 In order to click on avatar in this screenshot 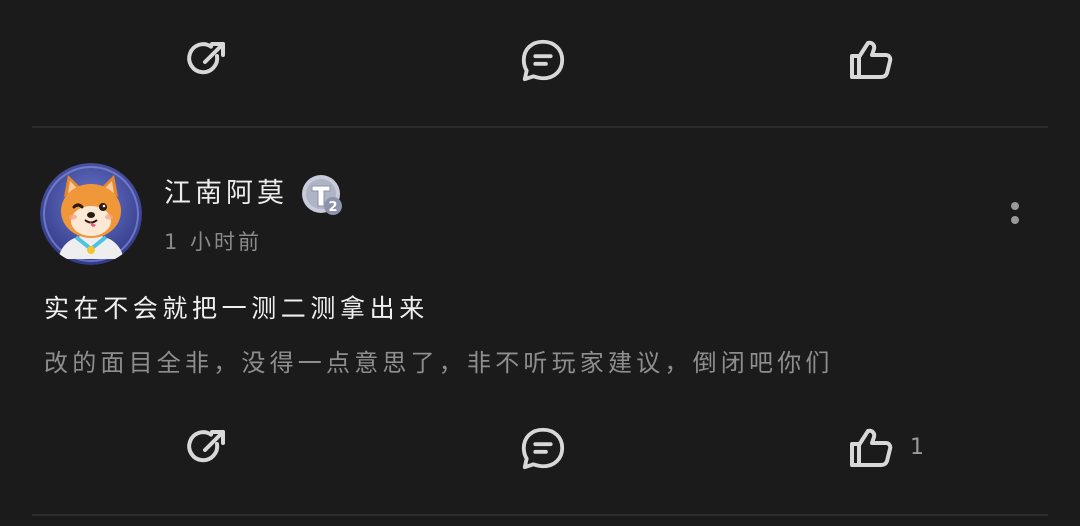, I will do `click(91, 214)`.